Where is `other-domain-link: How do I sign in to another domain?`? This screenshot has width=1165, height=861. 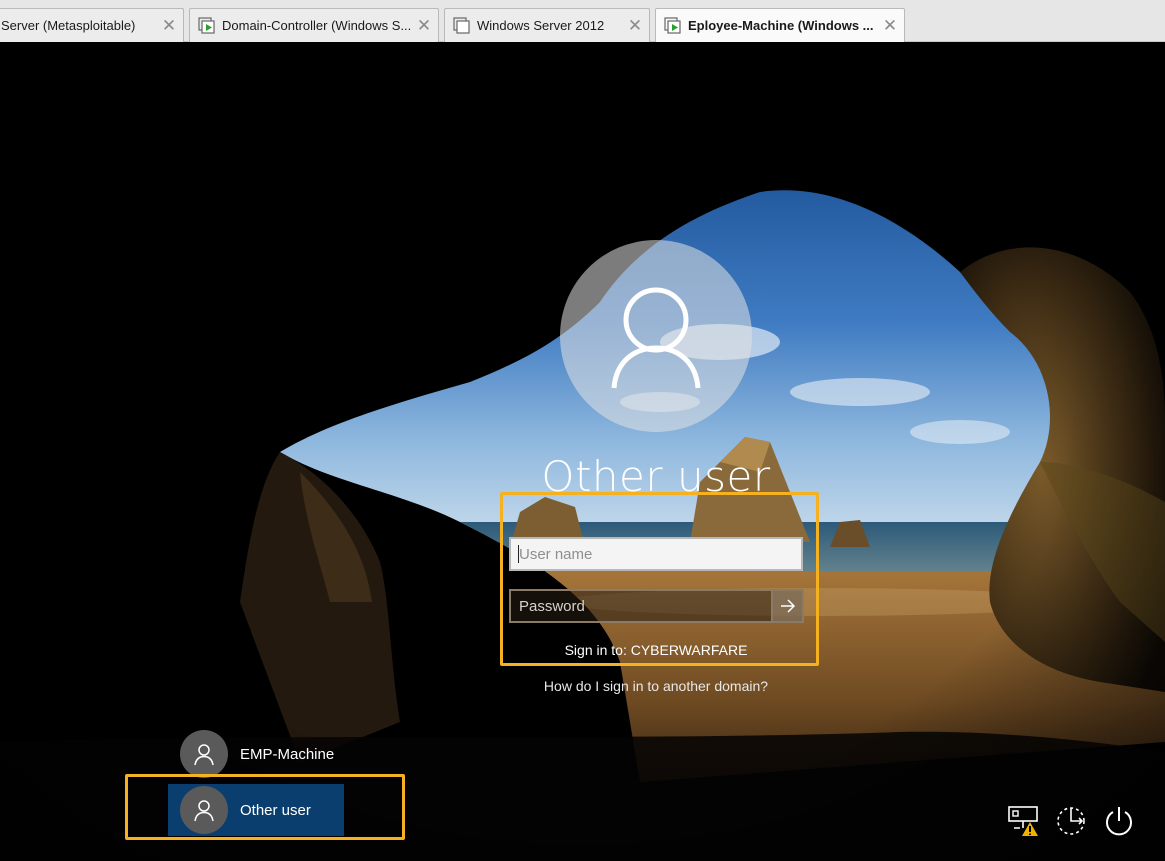
other-domain-link: How do I sign in to another domain? is located at coordinates (656, 686).